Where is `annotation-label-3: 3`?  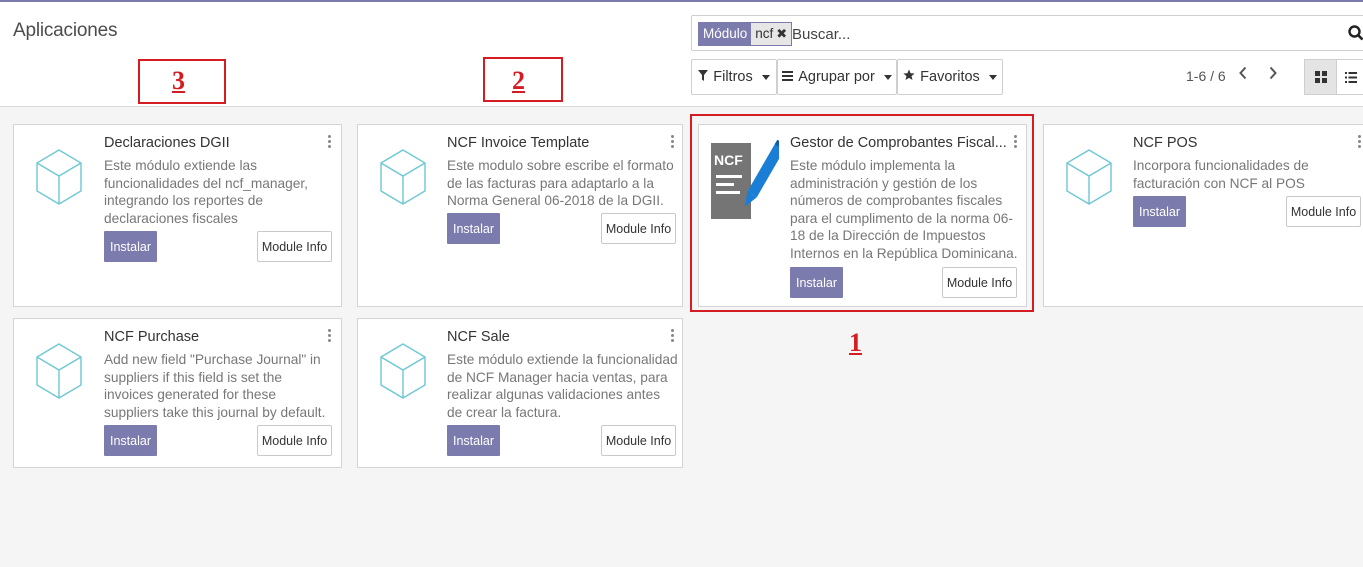 annotation-label-3: 3 is located at coordinates (178, 80).